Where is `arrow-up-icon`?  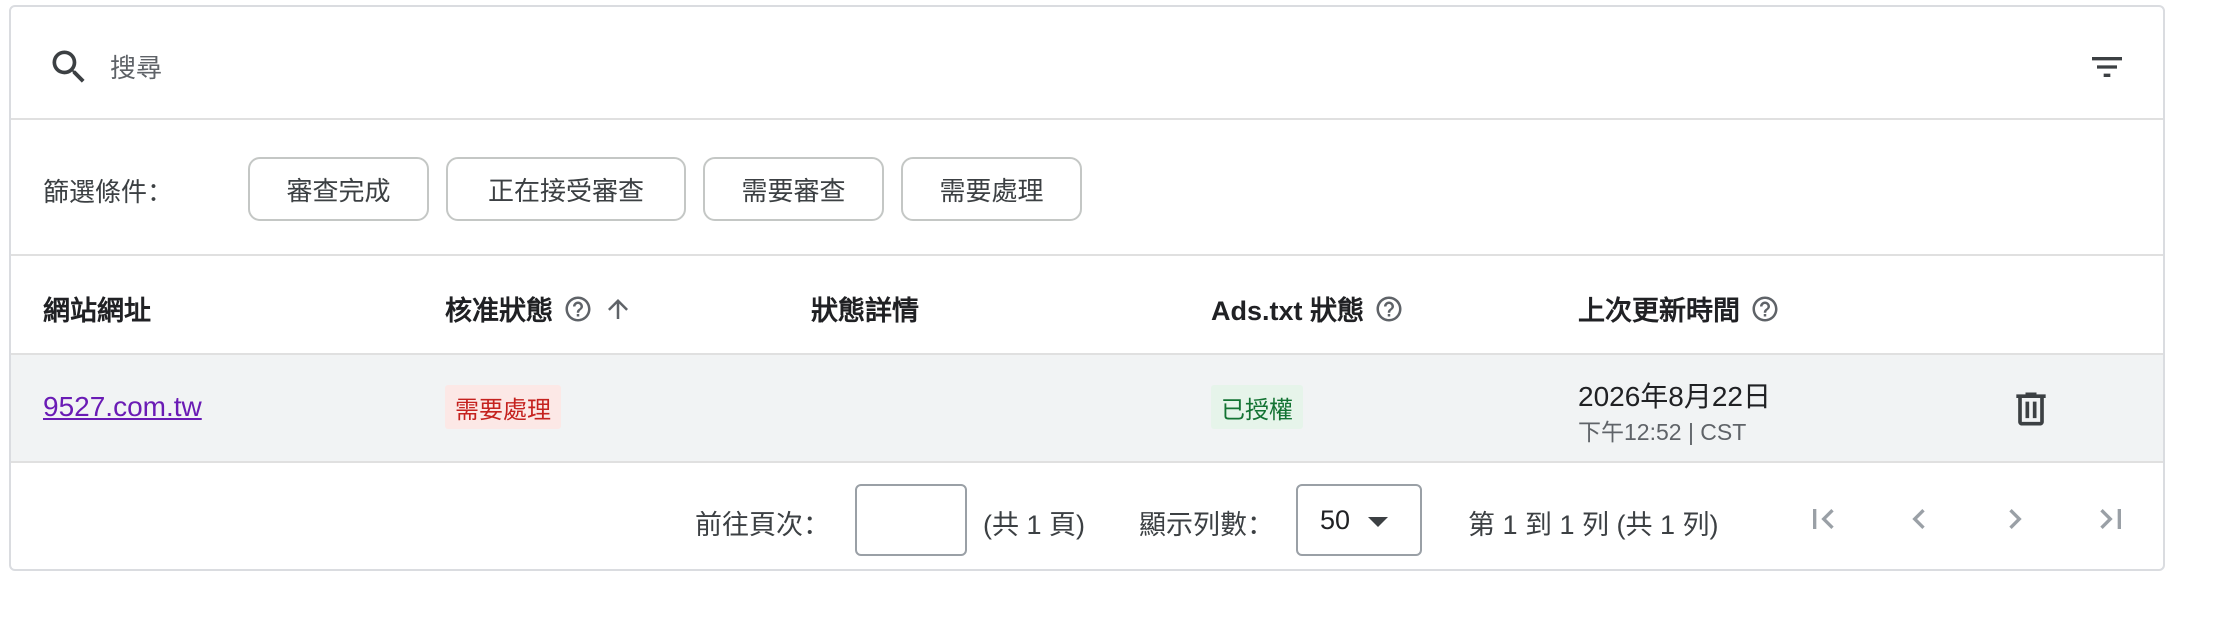
arrow-up-icon is located at coordinates (618, 309).